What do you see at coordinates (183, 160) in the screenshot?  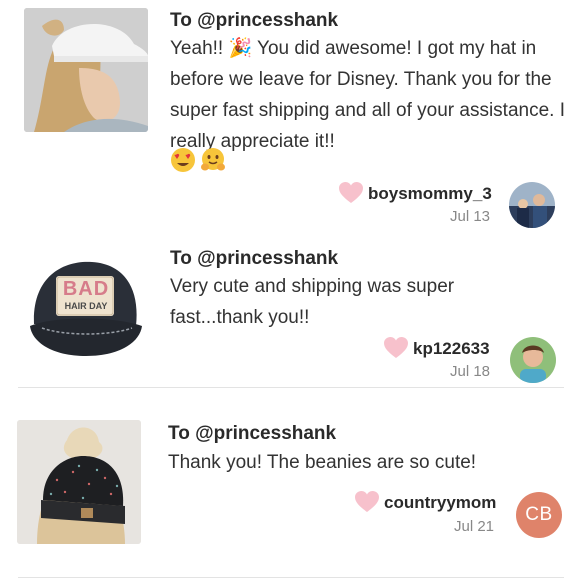 I see `heart-eyes-emoji-icon` at bounding box center [183, 160].